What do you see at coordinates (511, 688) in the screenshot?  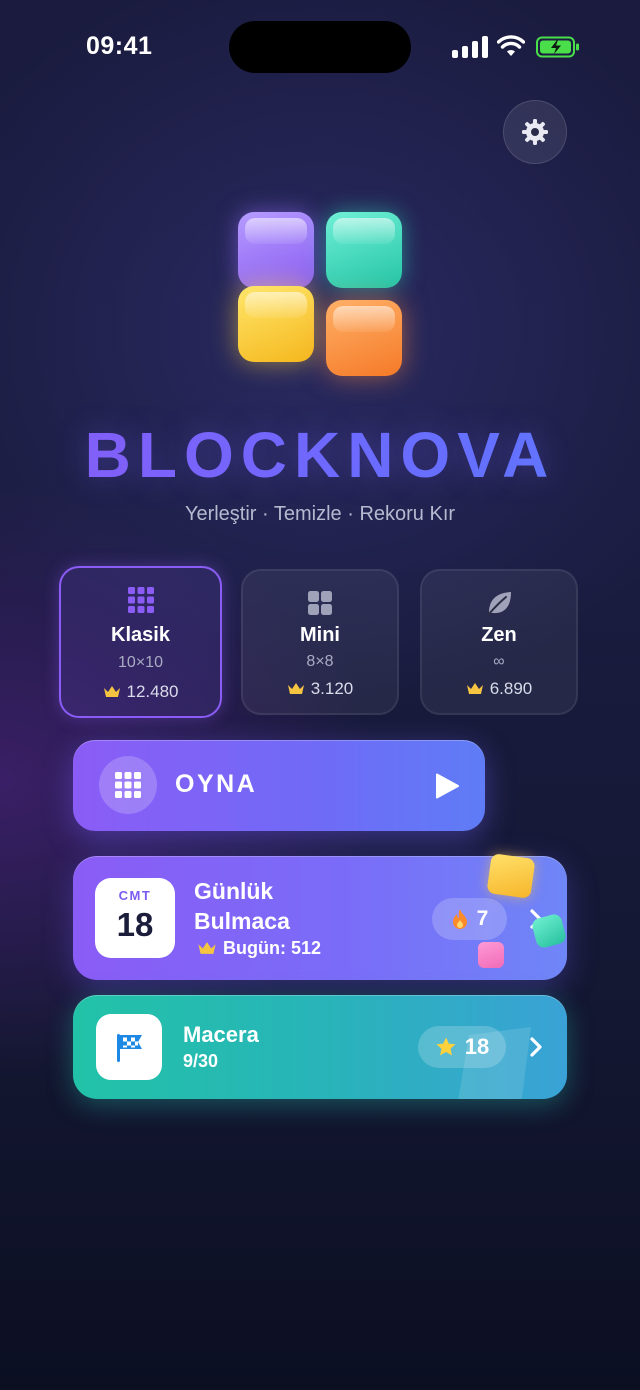 I see `mode-score-value: 6.890` at bounding box center [511, 688].